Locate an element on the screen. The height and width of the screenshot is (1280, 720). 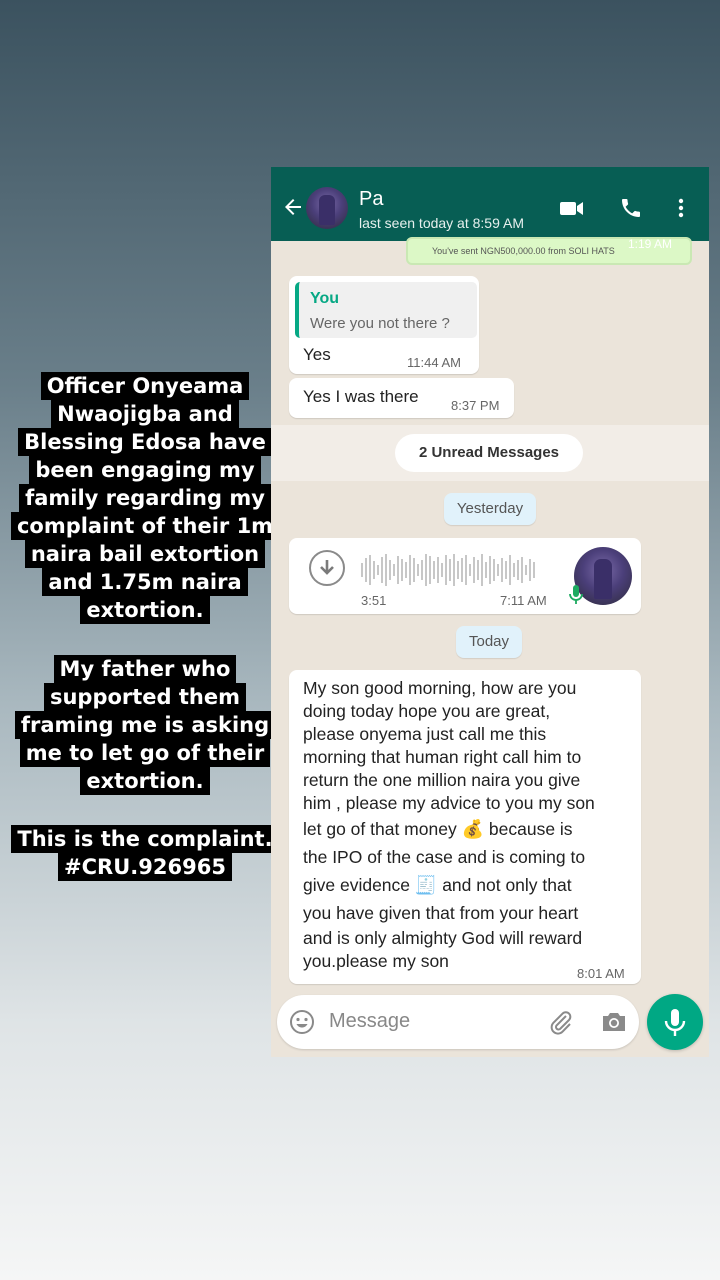
caption-line: #CRU.926965 is located at coordinates (145, 867).